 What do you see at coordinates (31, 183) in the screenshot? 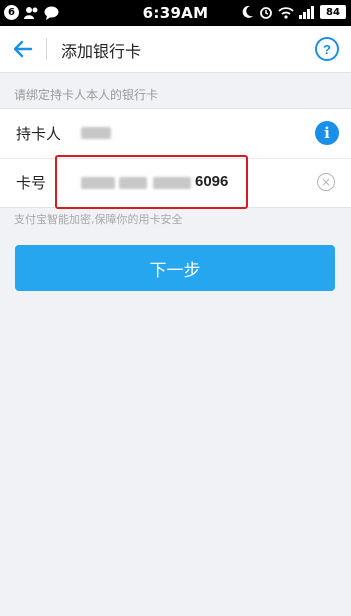
I see `card-number-label: 卡号` at bounding box center [31, 183].